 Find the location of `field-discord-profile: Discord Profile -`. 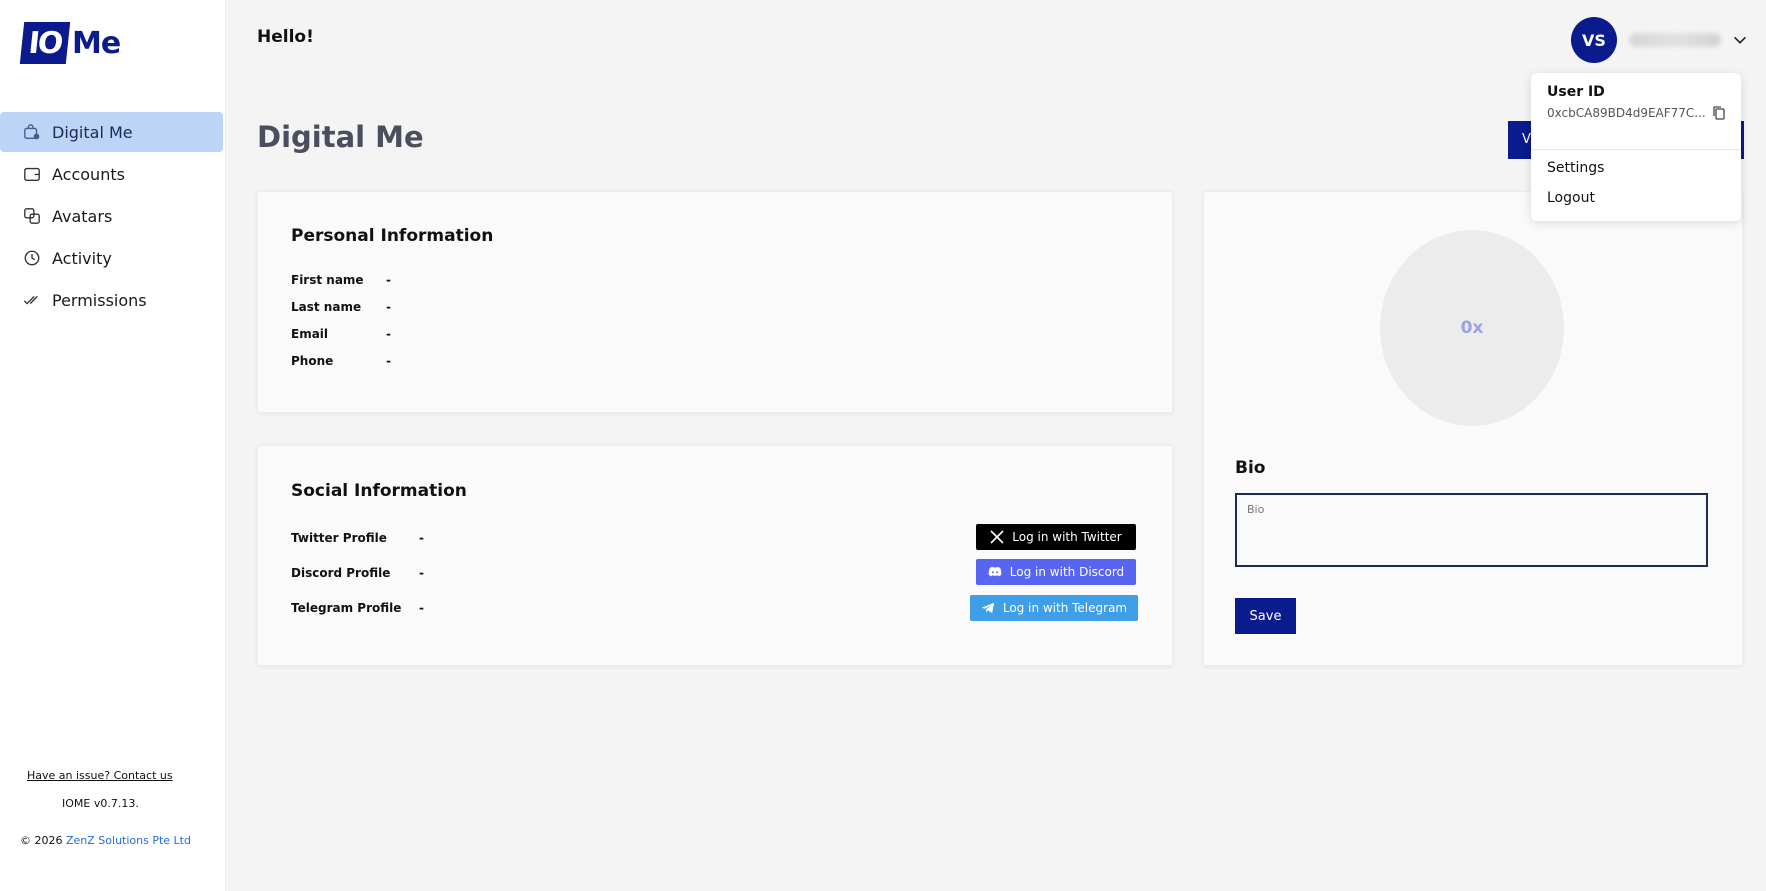

field-discord-profile: Discord Profile - is located at coordinates (357, 573).